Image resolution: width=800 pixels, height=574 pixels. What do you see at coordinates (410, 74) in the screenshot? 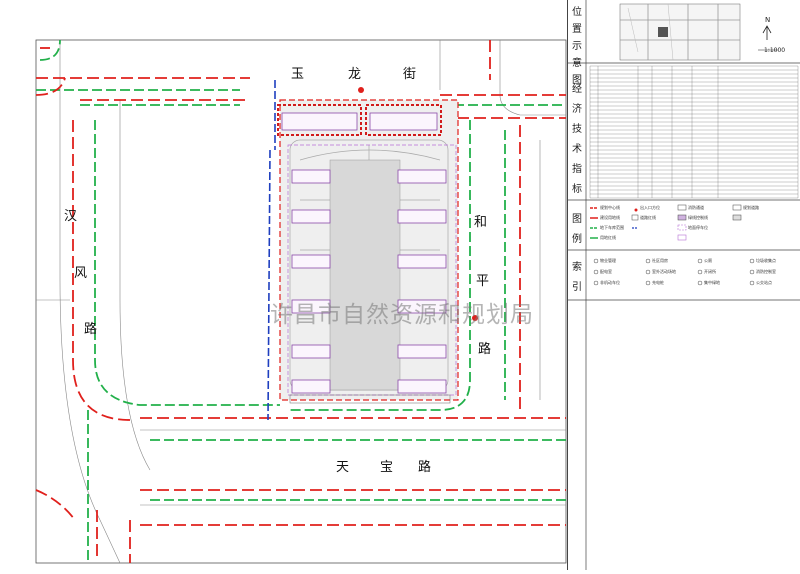
I see `road-north-char-3: 街` at bounding box center [410, 74].